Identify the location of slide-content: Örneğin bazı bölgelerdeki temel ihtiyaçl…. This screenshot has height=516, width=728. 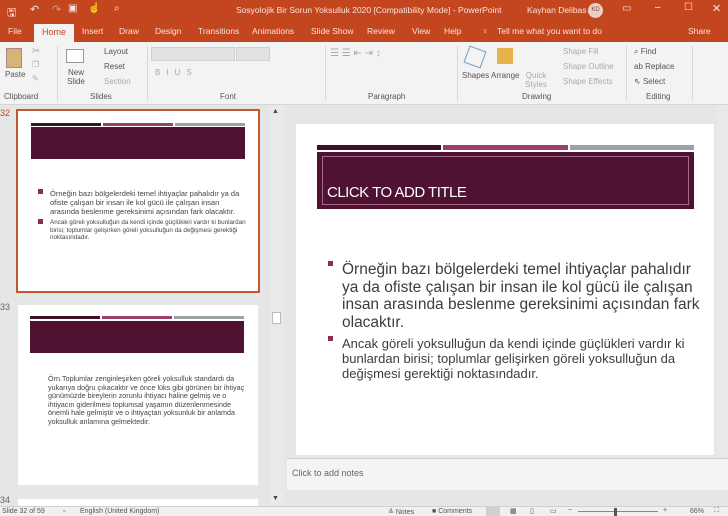
(518, 321).